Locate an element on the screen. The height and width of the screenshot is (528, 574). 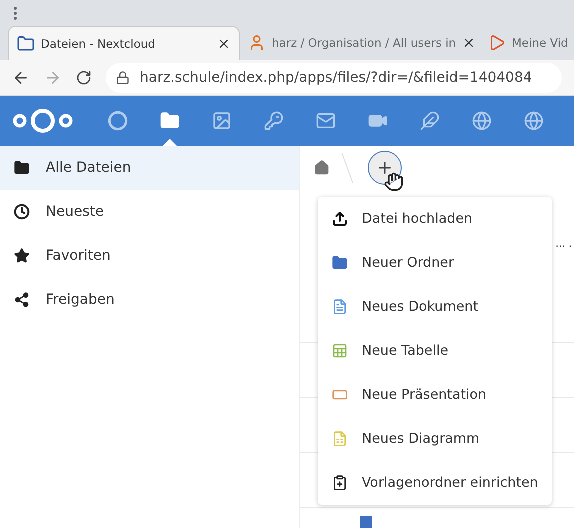
menu-item: Neues Dokument is located at coordinates (435, 307).